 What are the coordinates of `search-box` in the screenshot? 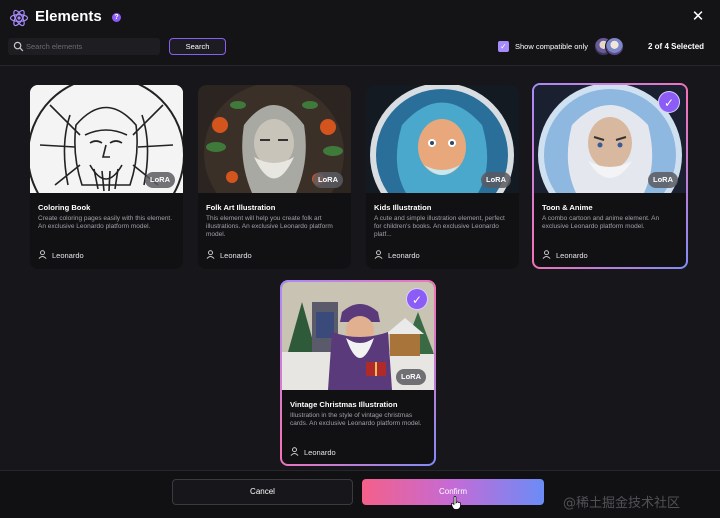 It's located at (84, 46).